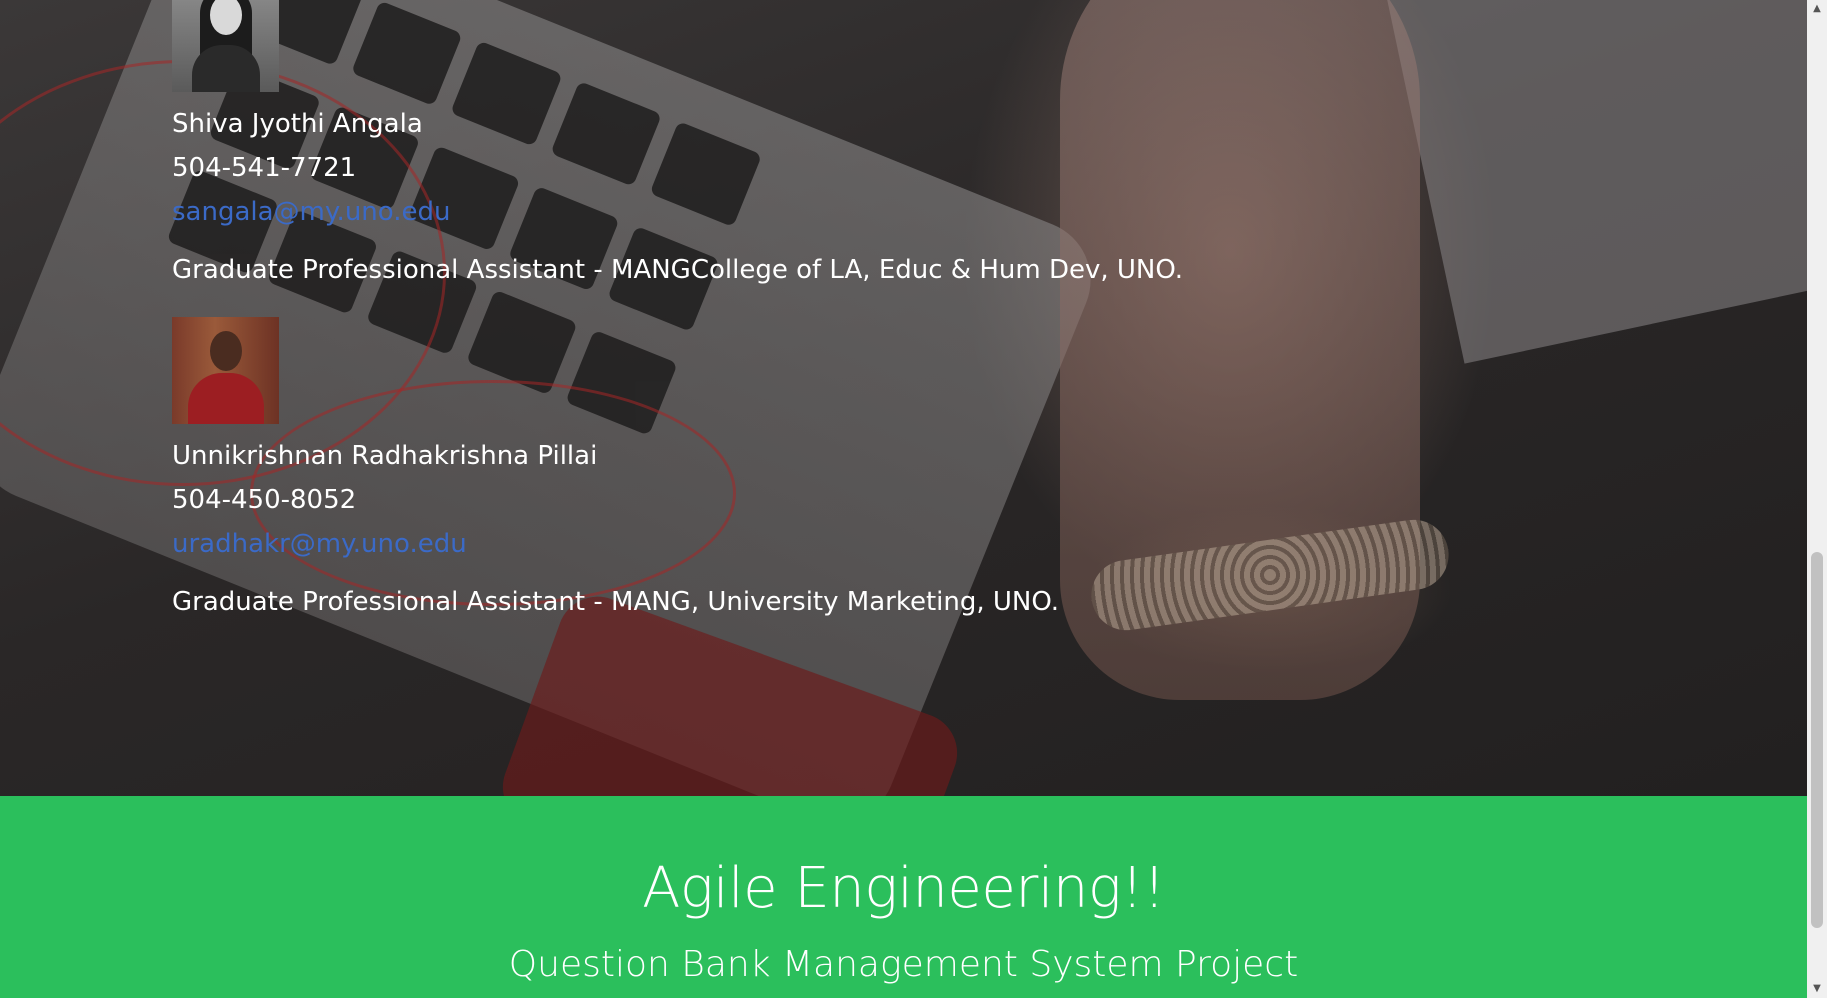  Describe the element at coordinates (1817, 9) in the screenshot. I see `triangle-up-icon: ▲` at that location.